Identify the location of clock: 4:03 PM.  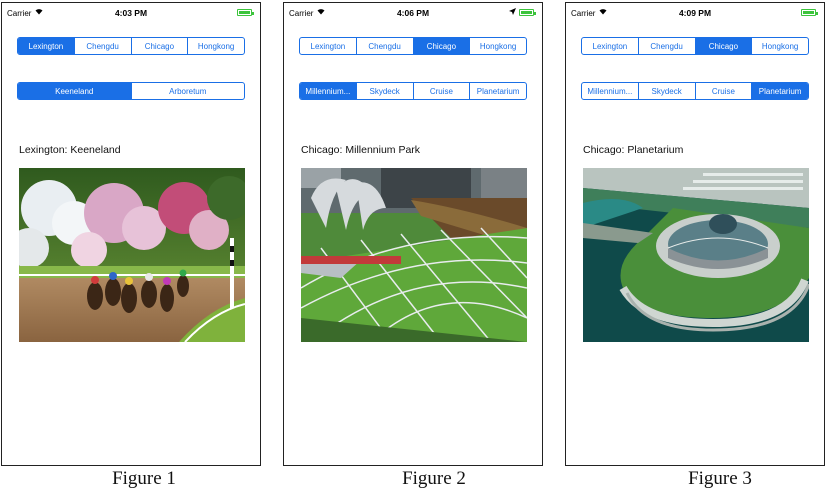
(131, 13).